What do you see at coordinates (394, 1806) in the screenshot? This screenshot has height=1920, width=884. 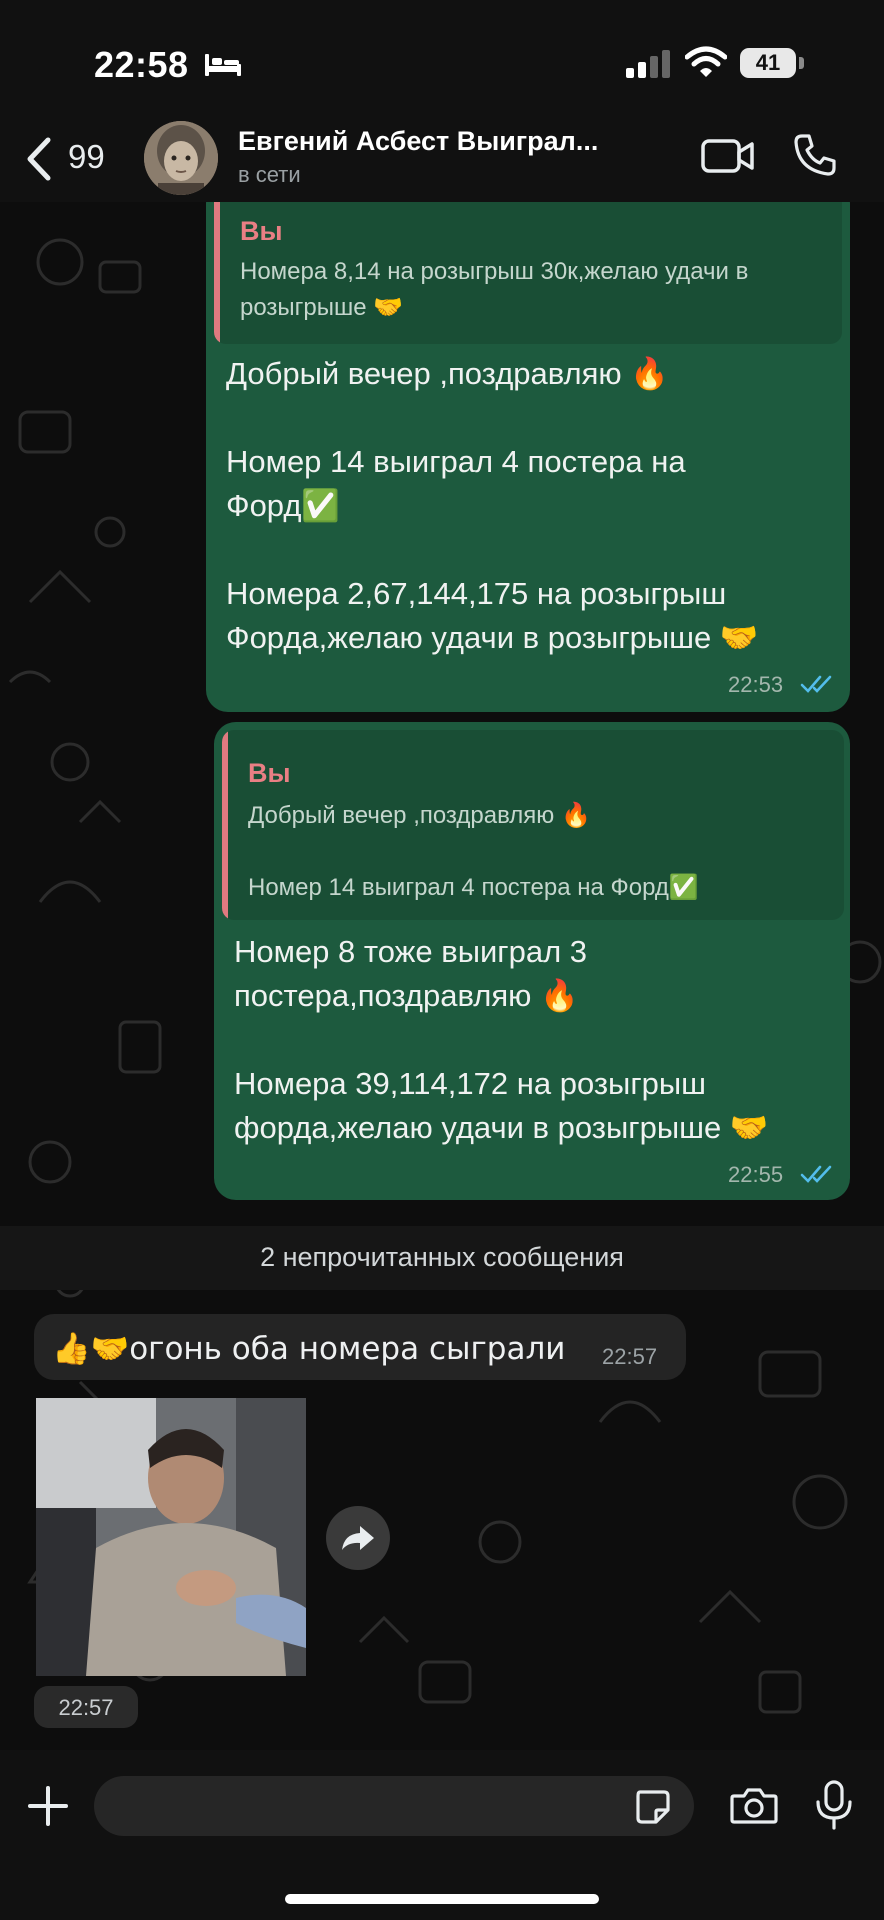 I see `message-input` at bounding box center [394, 1806].